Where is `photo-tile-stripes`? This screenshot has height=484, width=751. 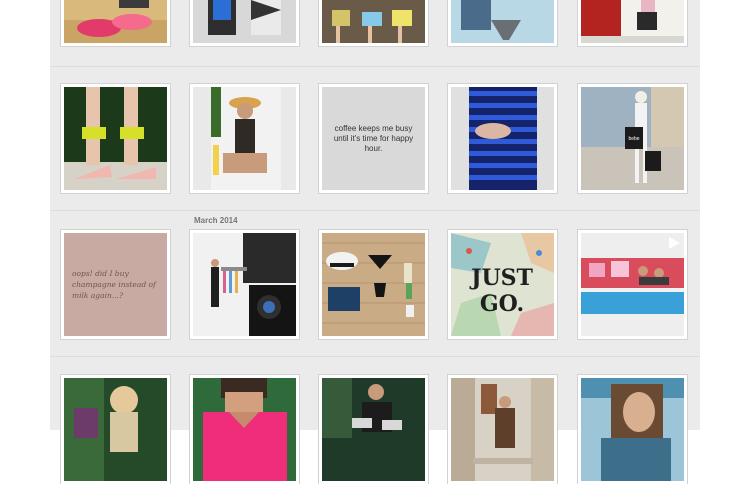 photo-tile-stripes is located at coordinates (502, 138).